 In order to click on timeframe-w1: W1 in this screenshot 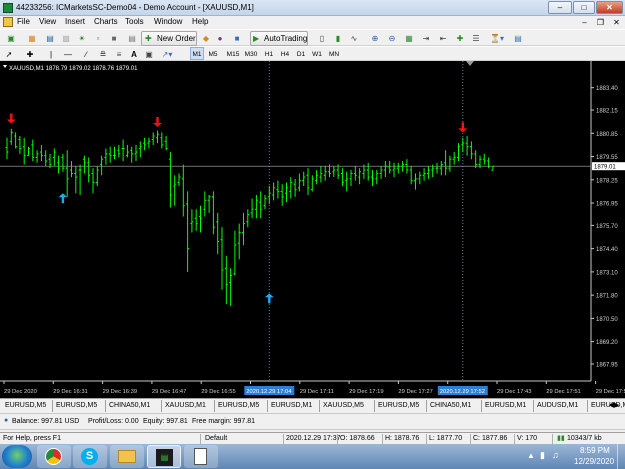, I will do `click(317, 53)`.